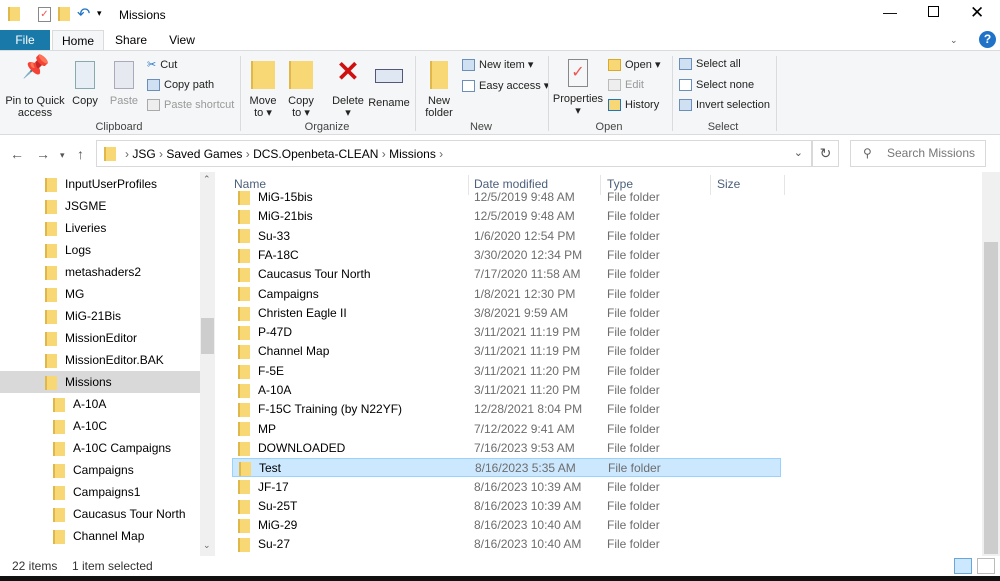  What do you see at coordinates (100, 250) in the screenshot?
I see `tree-item: Logs` at bounding box center [100, 250].